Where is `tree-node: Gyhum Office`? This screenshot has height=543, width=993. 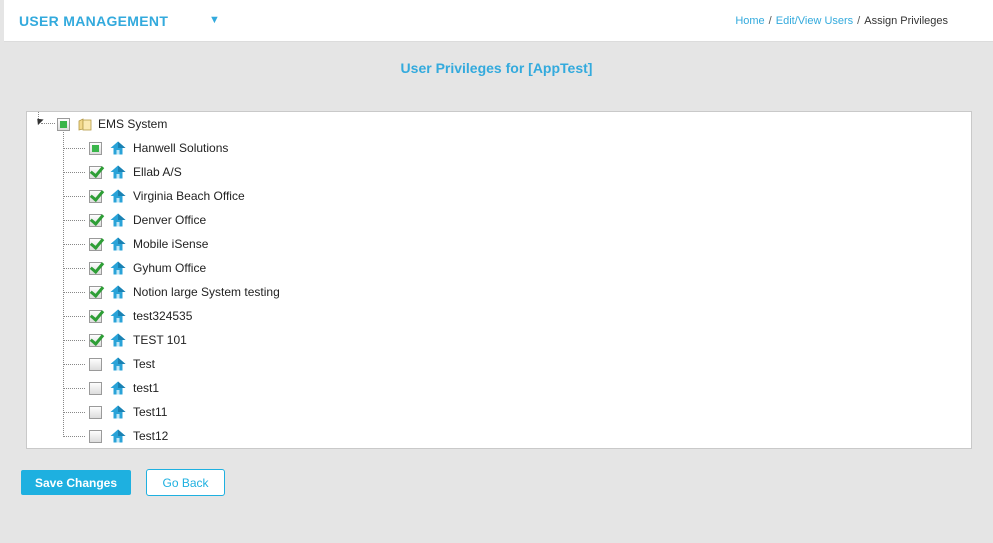
tree-node: Gyhum Office is located at coordinates (134, 268).